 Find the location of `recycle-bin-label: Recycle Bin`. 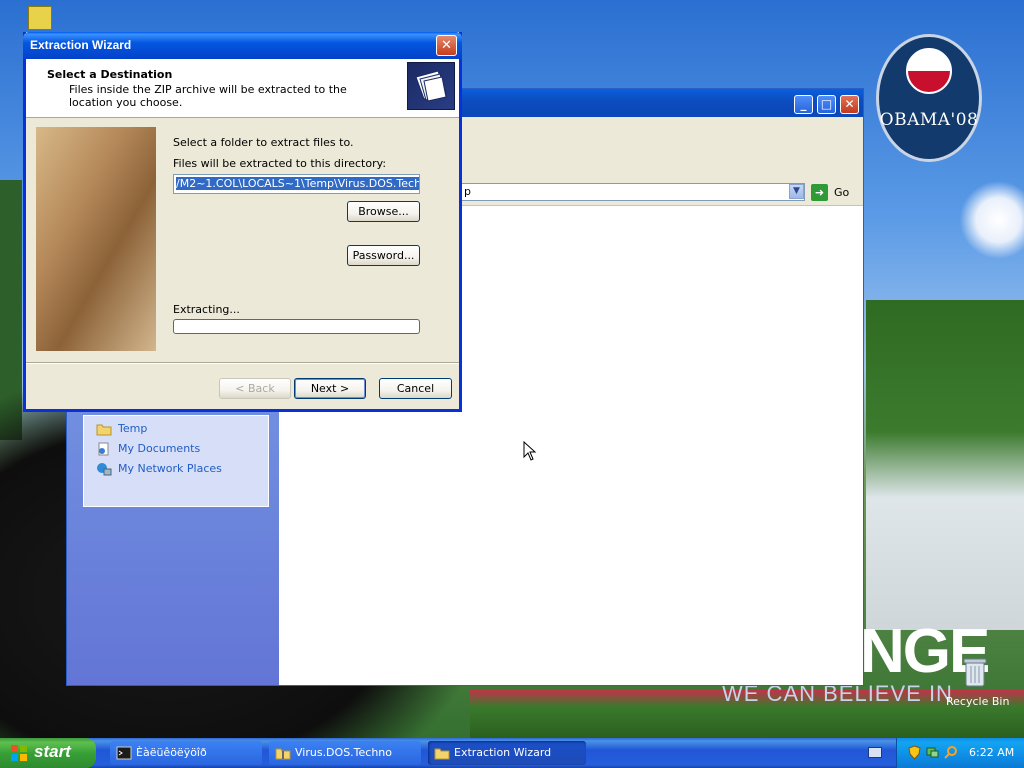

recycle-bin-label: Recycle Bin is located at coordinates (977, 701).